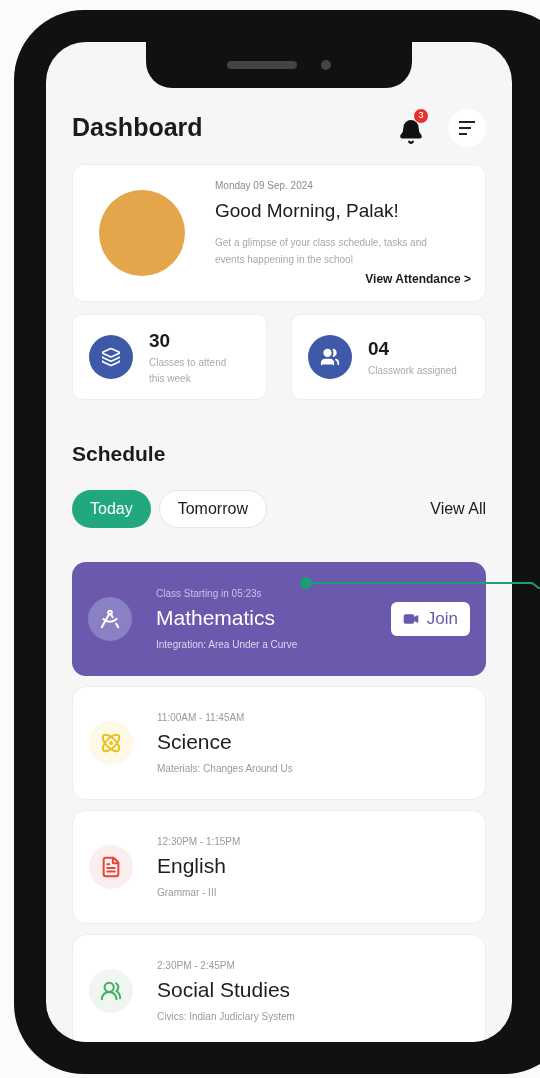 The width and height of the screenshot is (540, 1078). What do you see at coordinates (199, 841) in the screenshot?
I see `class-time: 12:30PM - 1:15PM` at bounding box center [199, 841].